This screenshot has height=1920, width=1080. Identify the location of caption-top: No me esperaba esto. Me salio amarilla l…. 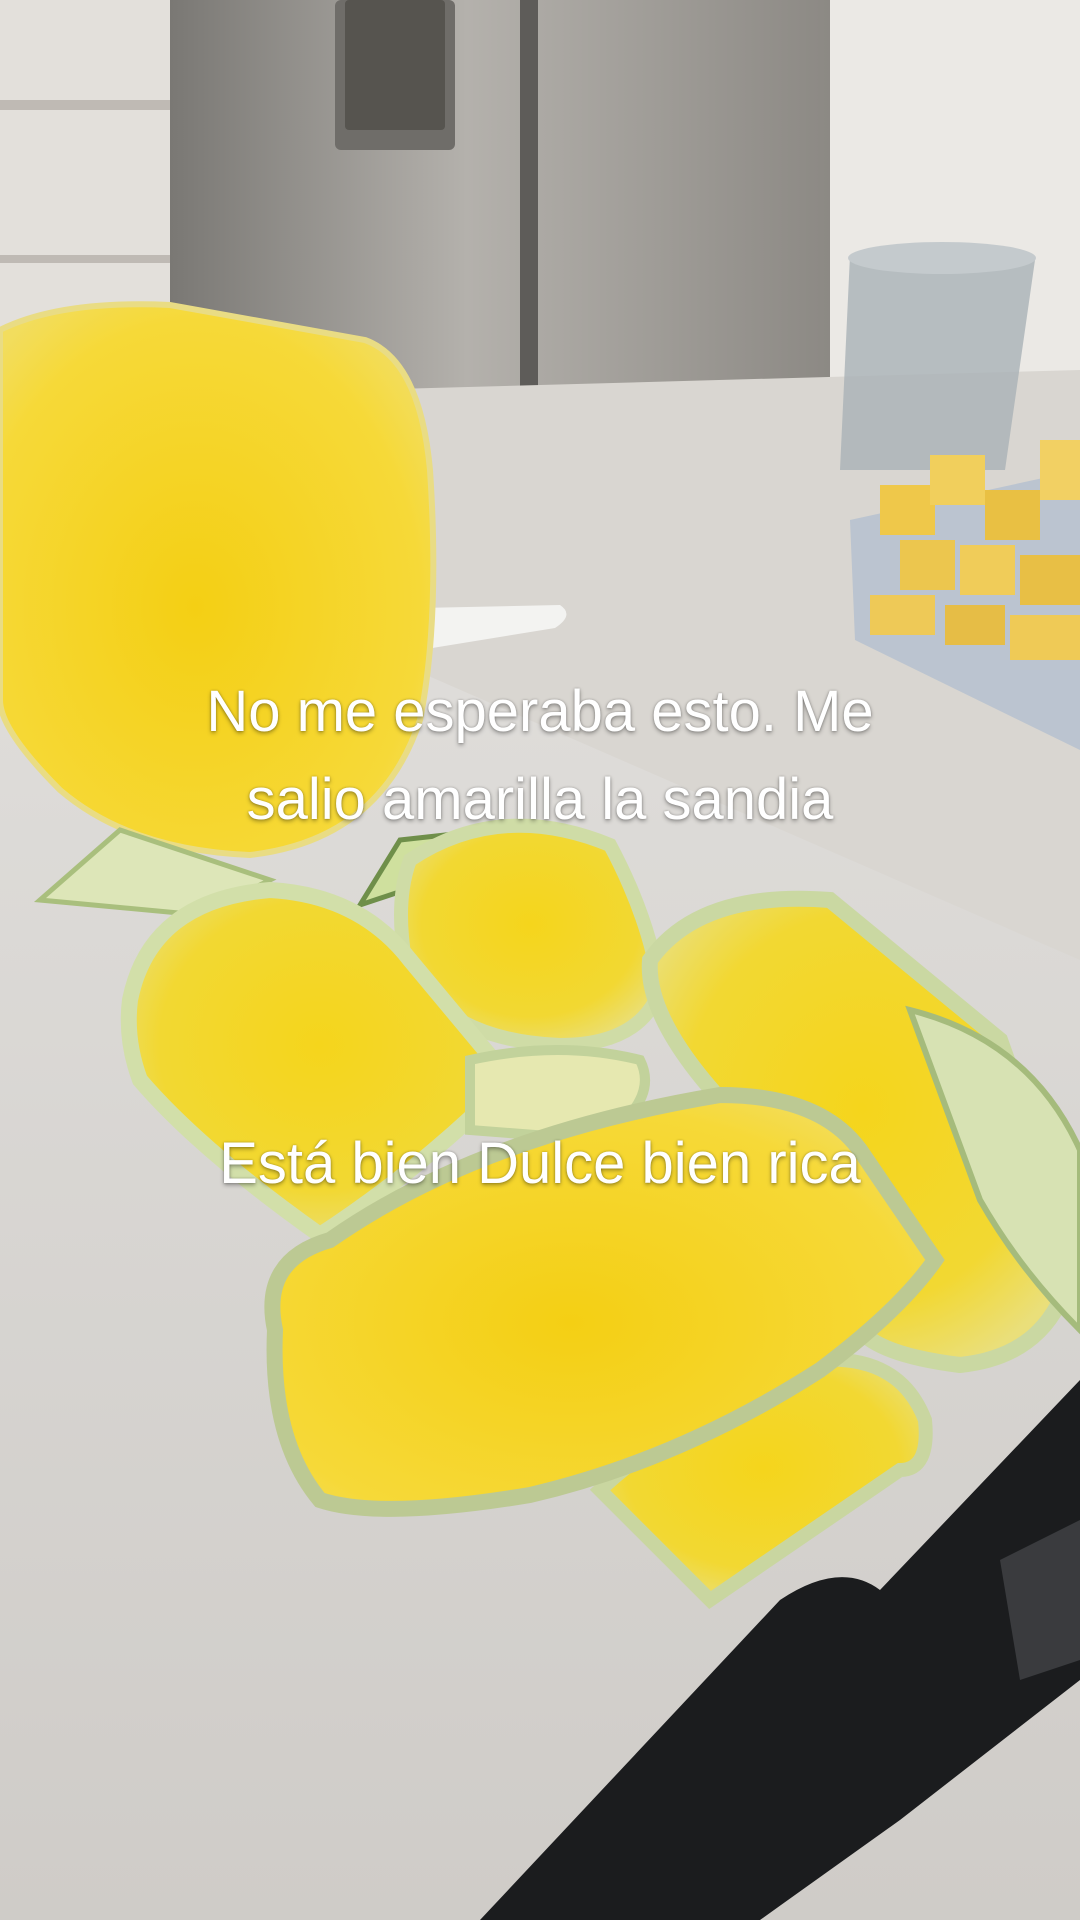
(540, 756).